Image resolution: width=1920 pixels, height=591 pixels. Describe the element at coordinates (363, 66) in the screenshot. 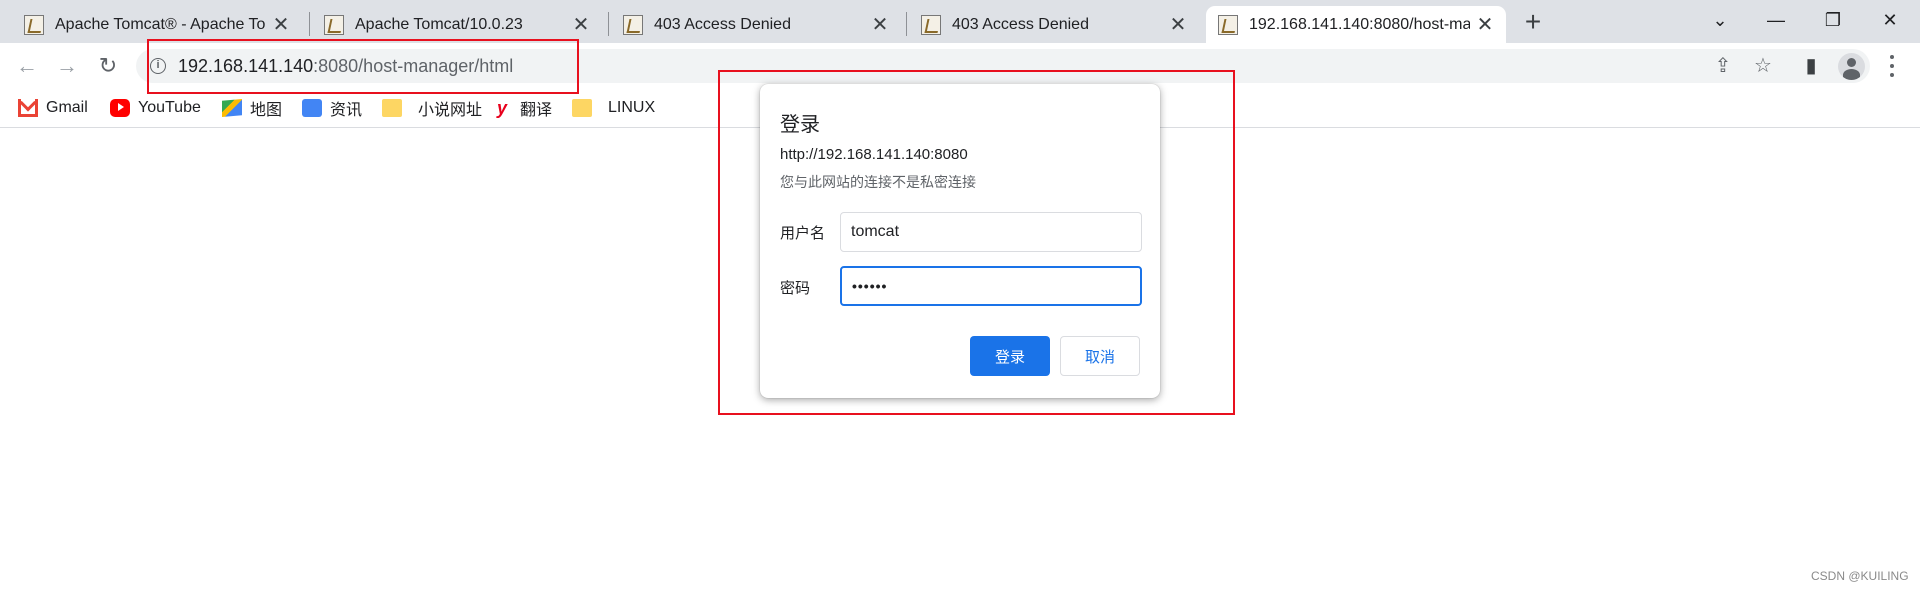

I see `url-highlight-box` at that location.